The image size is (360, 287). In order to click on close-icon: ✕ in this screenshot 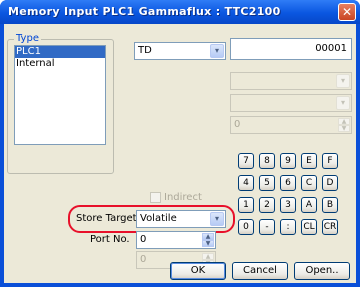, I will do `click(347, 12)`.